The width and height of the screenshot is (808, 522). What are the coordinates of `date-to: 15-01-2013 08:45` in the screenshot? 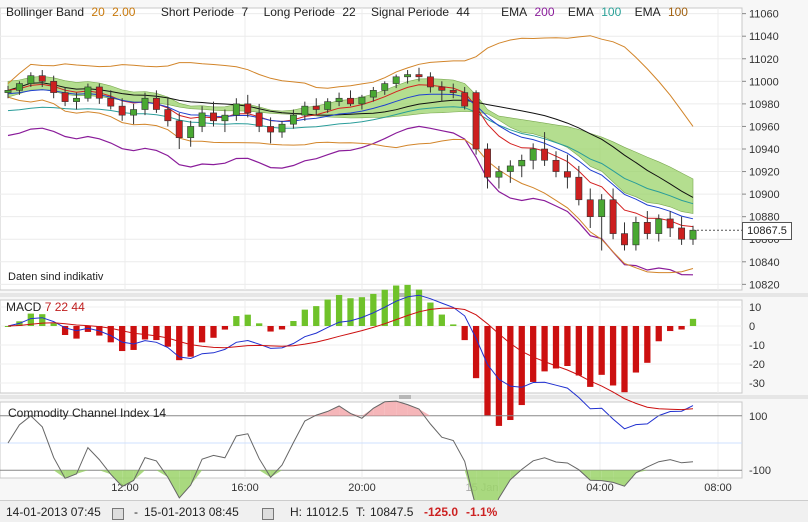 It's located at (191, 512).